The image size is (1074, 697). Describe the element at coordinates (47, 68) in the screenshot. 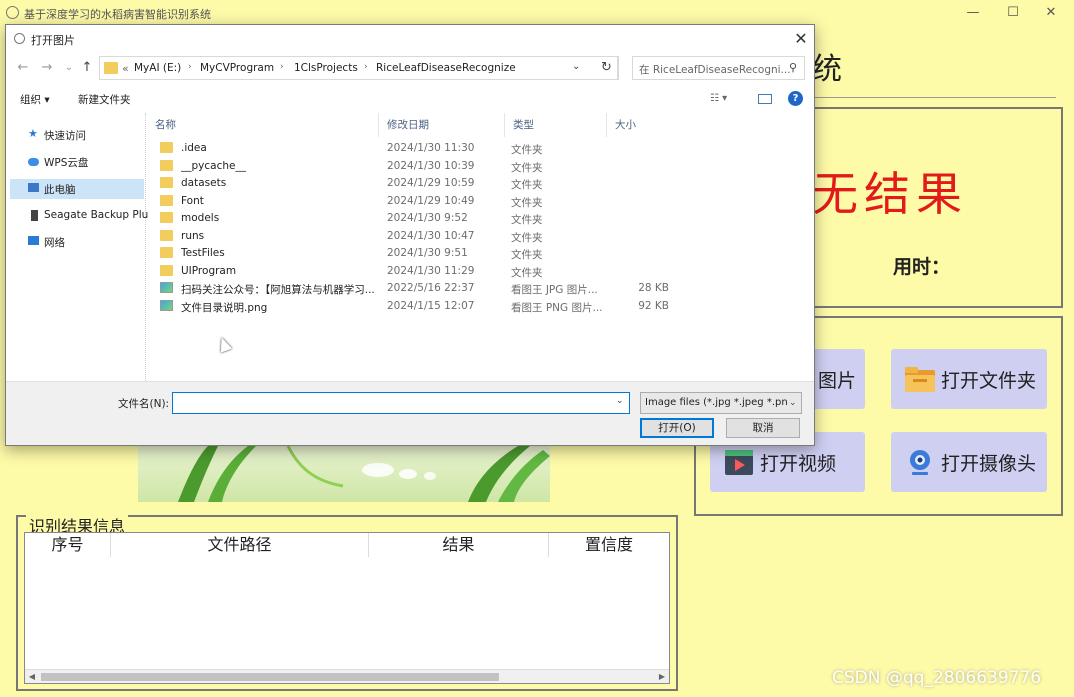

I see `forward-arrow-icon: →` at that location.